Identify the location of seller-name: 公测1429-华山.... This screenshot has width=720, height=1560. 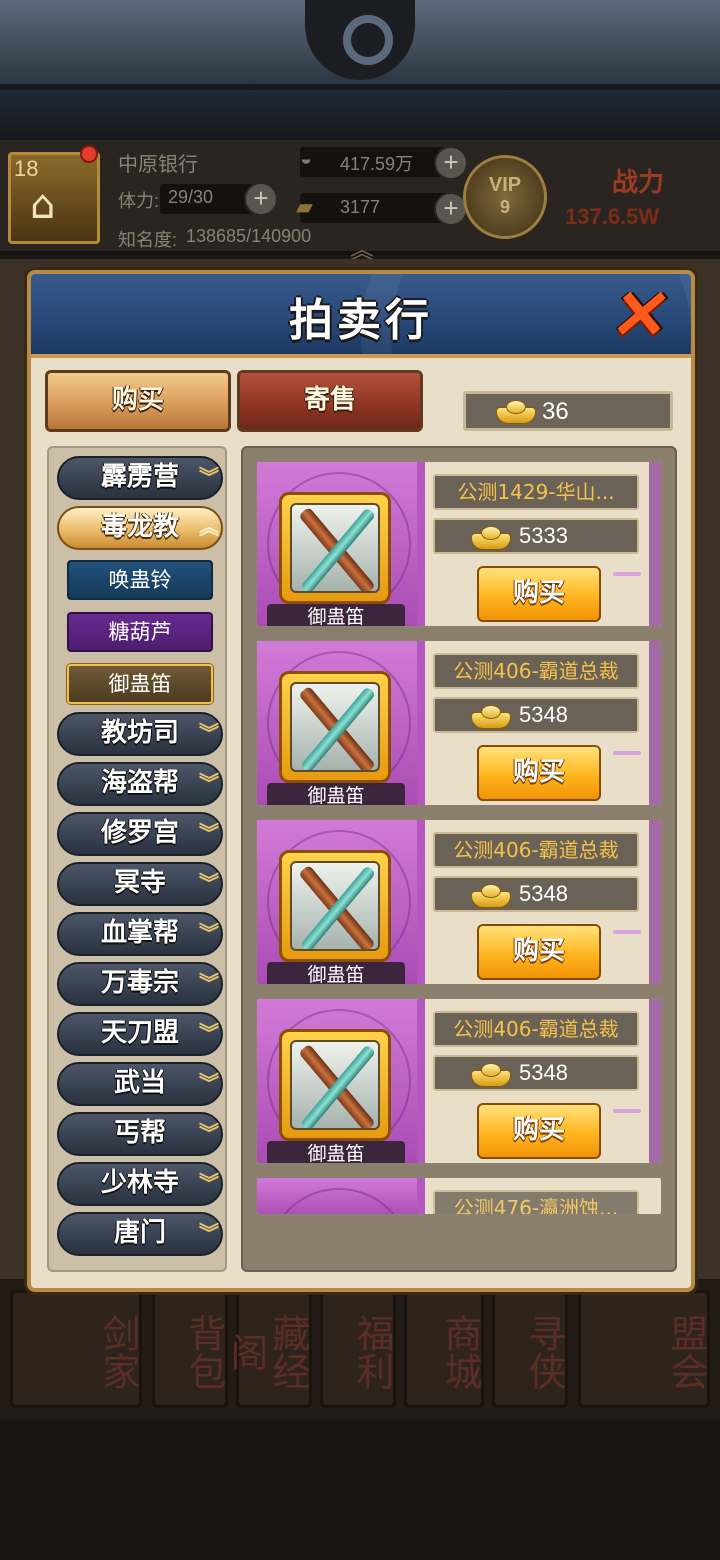
(536, 492).